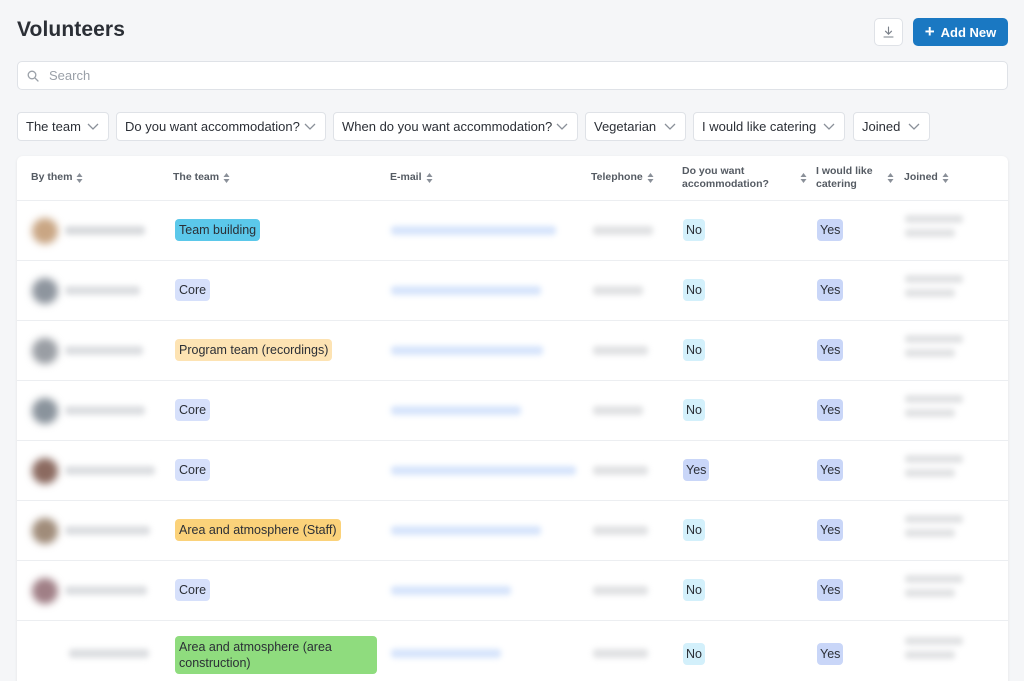  I want to click on column-header-accommodation: Do you want accommodation?, so click(744, 178).